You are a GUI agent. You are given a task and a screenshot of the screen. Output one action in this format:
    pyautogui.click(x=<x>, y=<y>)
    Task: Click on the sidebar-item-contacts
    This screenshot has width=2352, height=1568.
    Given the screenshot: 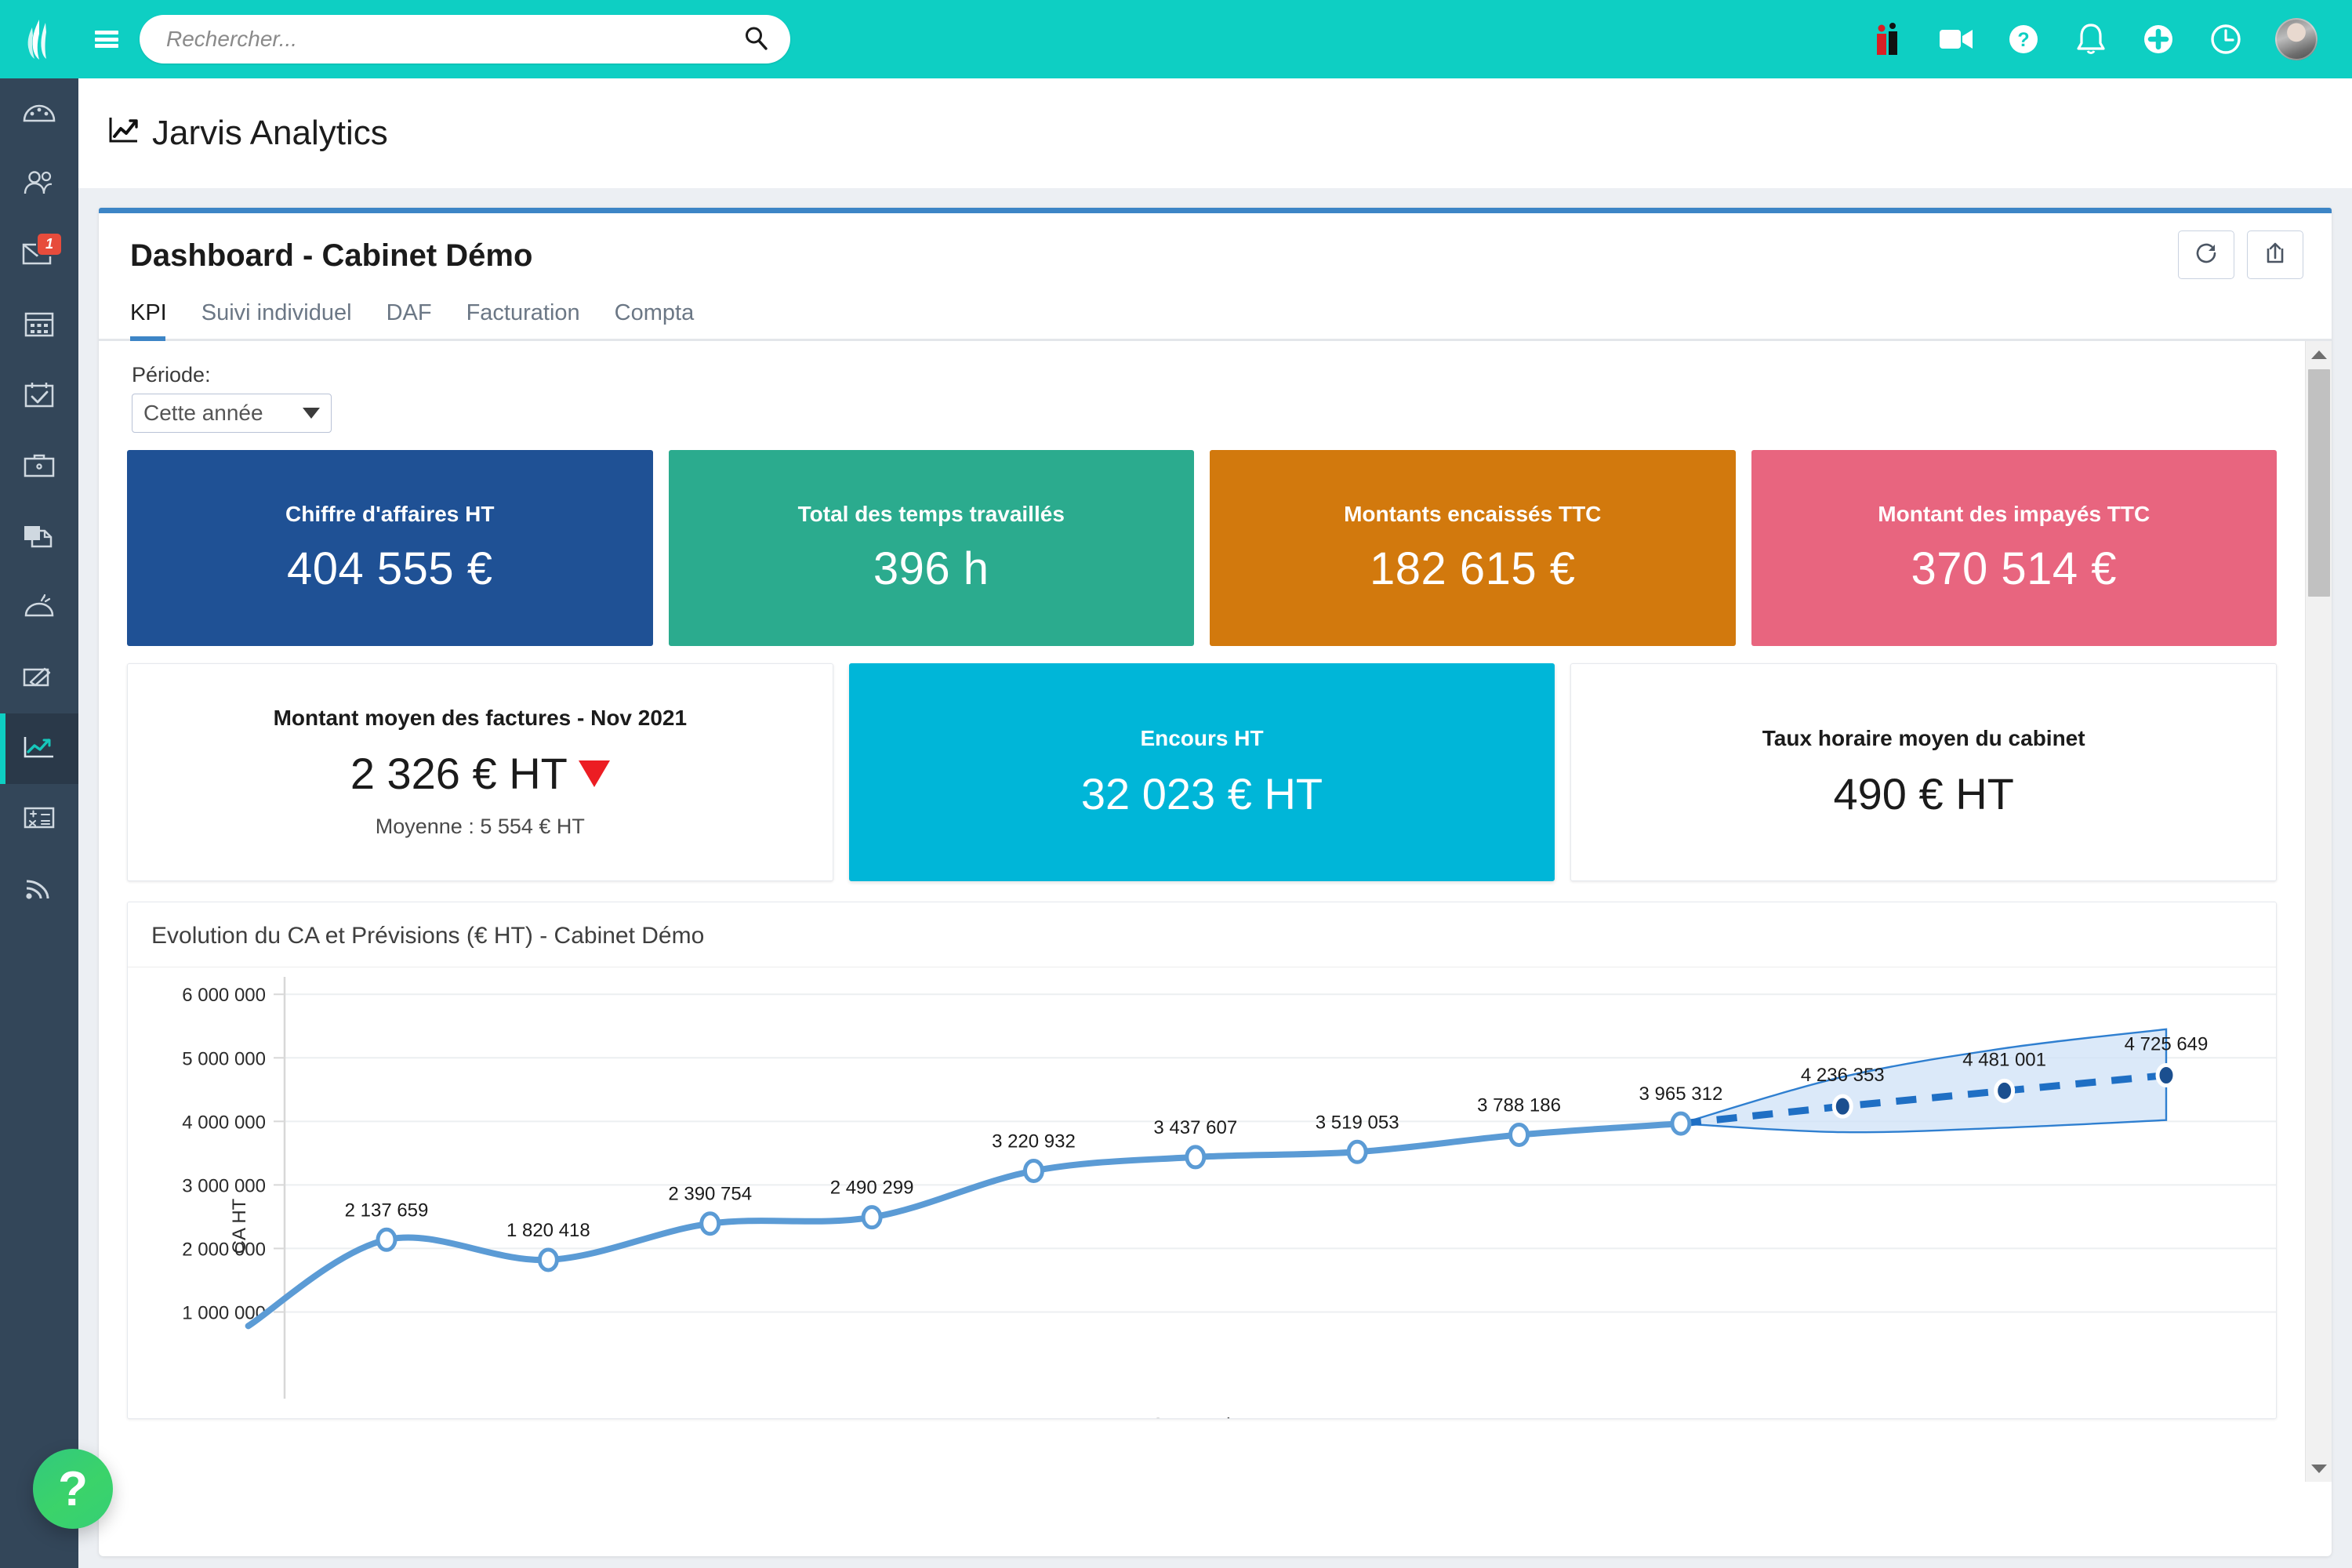 What is the action you would take?
    pyautogui.click(x=39, y=184)
    